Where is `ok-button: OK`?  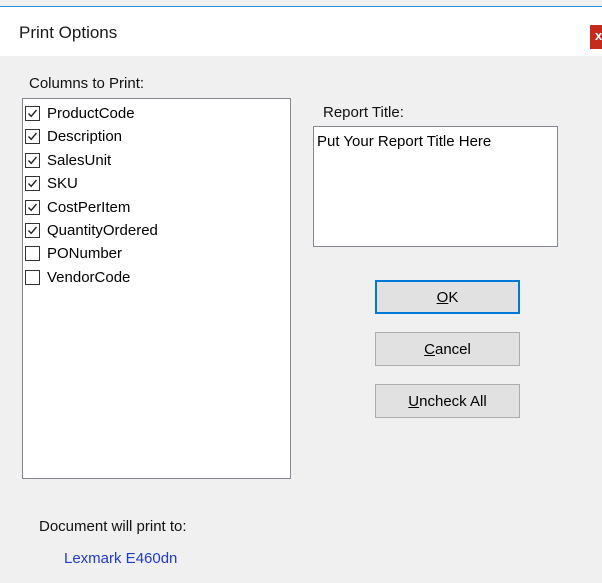 ok-button: OK is located at coordinates (447, 297).